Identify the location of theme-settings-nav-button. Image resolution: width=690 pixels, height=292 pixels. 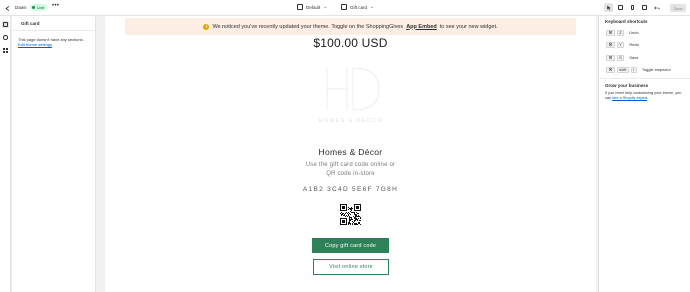
(5, 37).